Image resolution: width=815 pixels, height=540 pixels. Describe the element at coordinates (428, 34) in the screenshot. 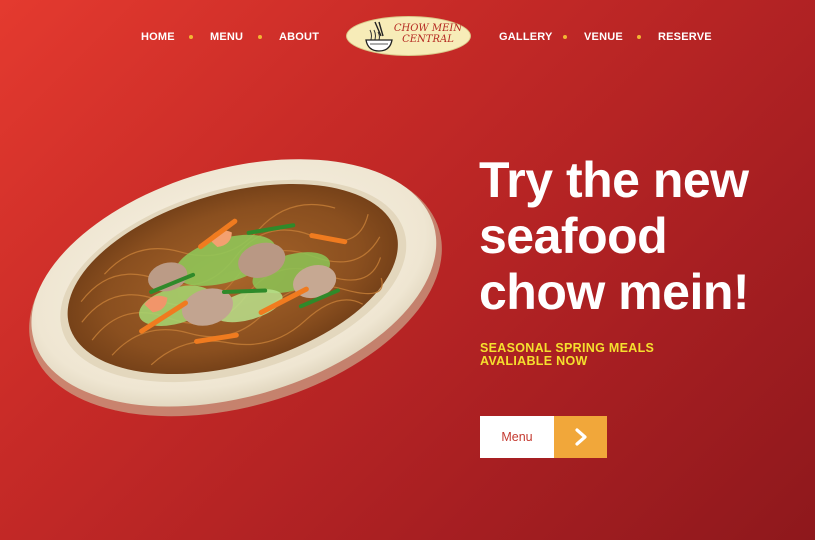

I see `logo-text: CHOW MEIN CENTRAL` at that location.